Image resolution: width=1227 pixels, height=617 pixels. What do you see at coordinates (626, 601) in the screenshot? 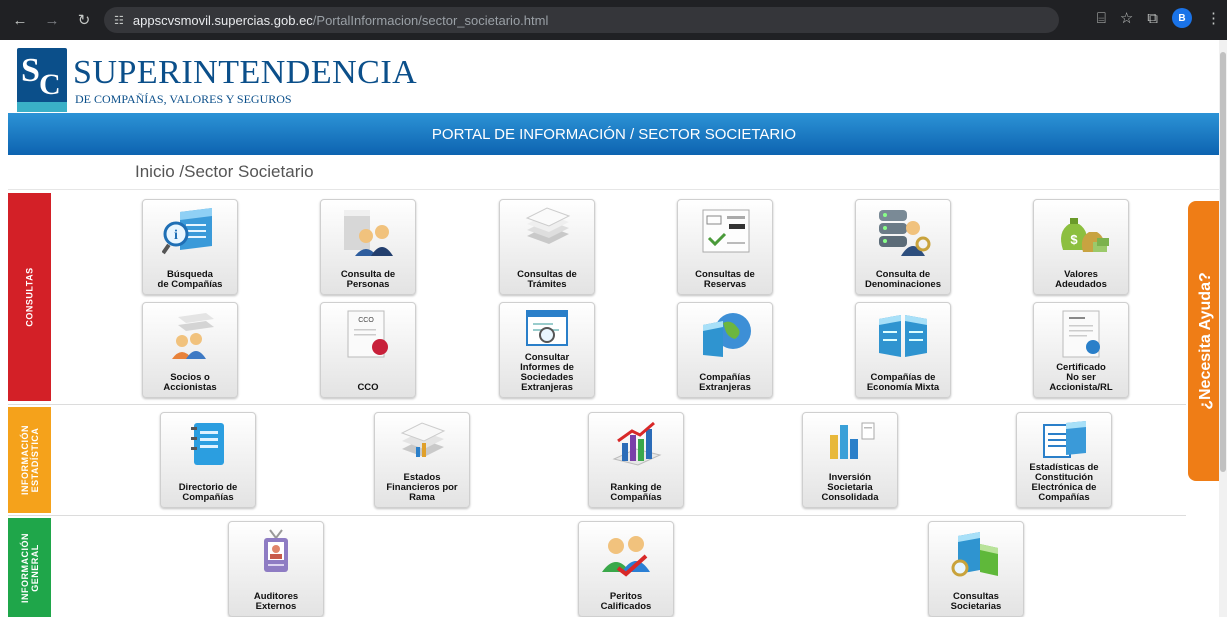
I see `tile-label: Peritos Calificados` at bounding box center [626, 601].